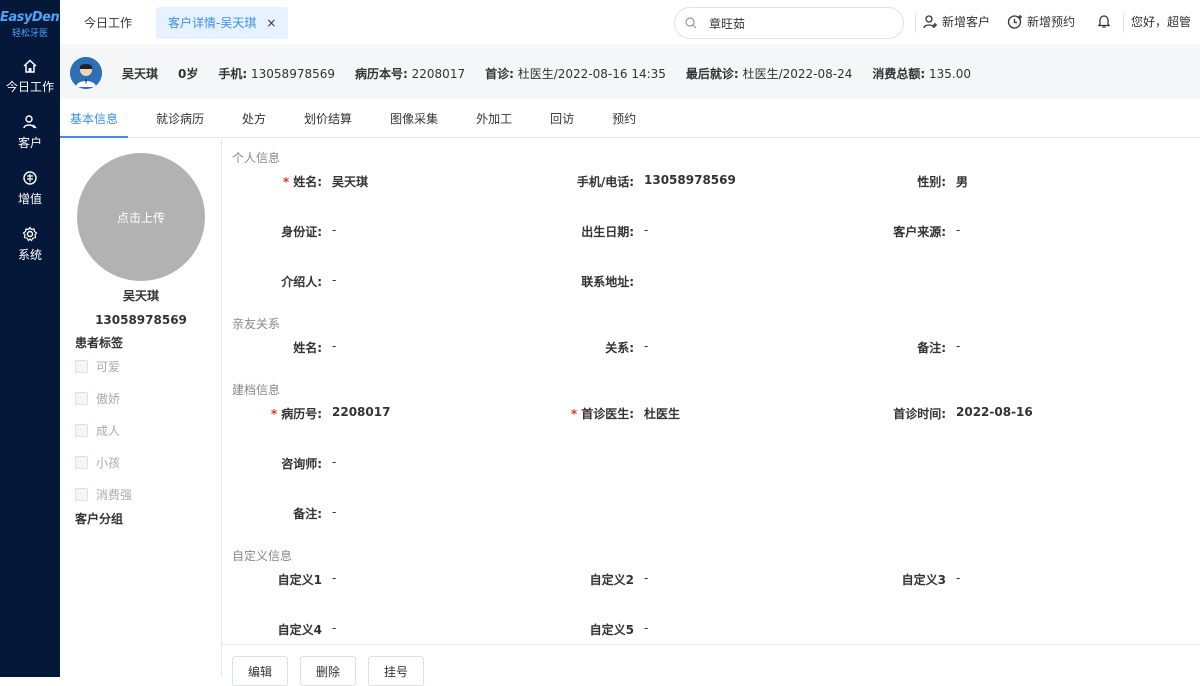 Image resolution: width=1200 pixels, height=686 pixels. Describe the element at coordinates (414, 119) in the screenshot. I see `tab-images: 图像采集` at that location.